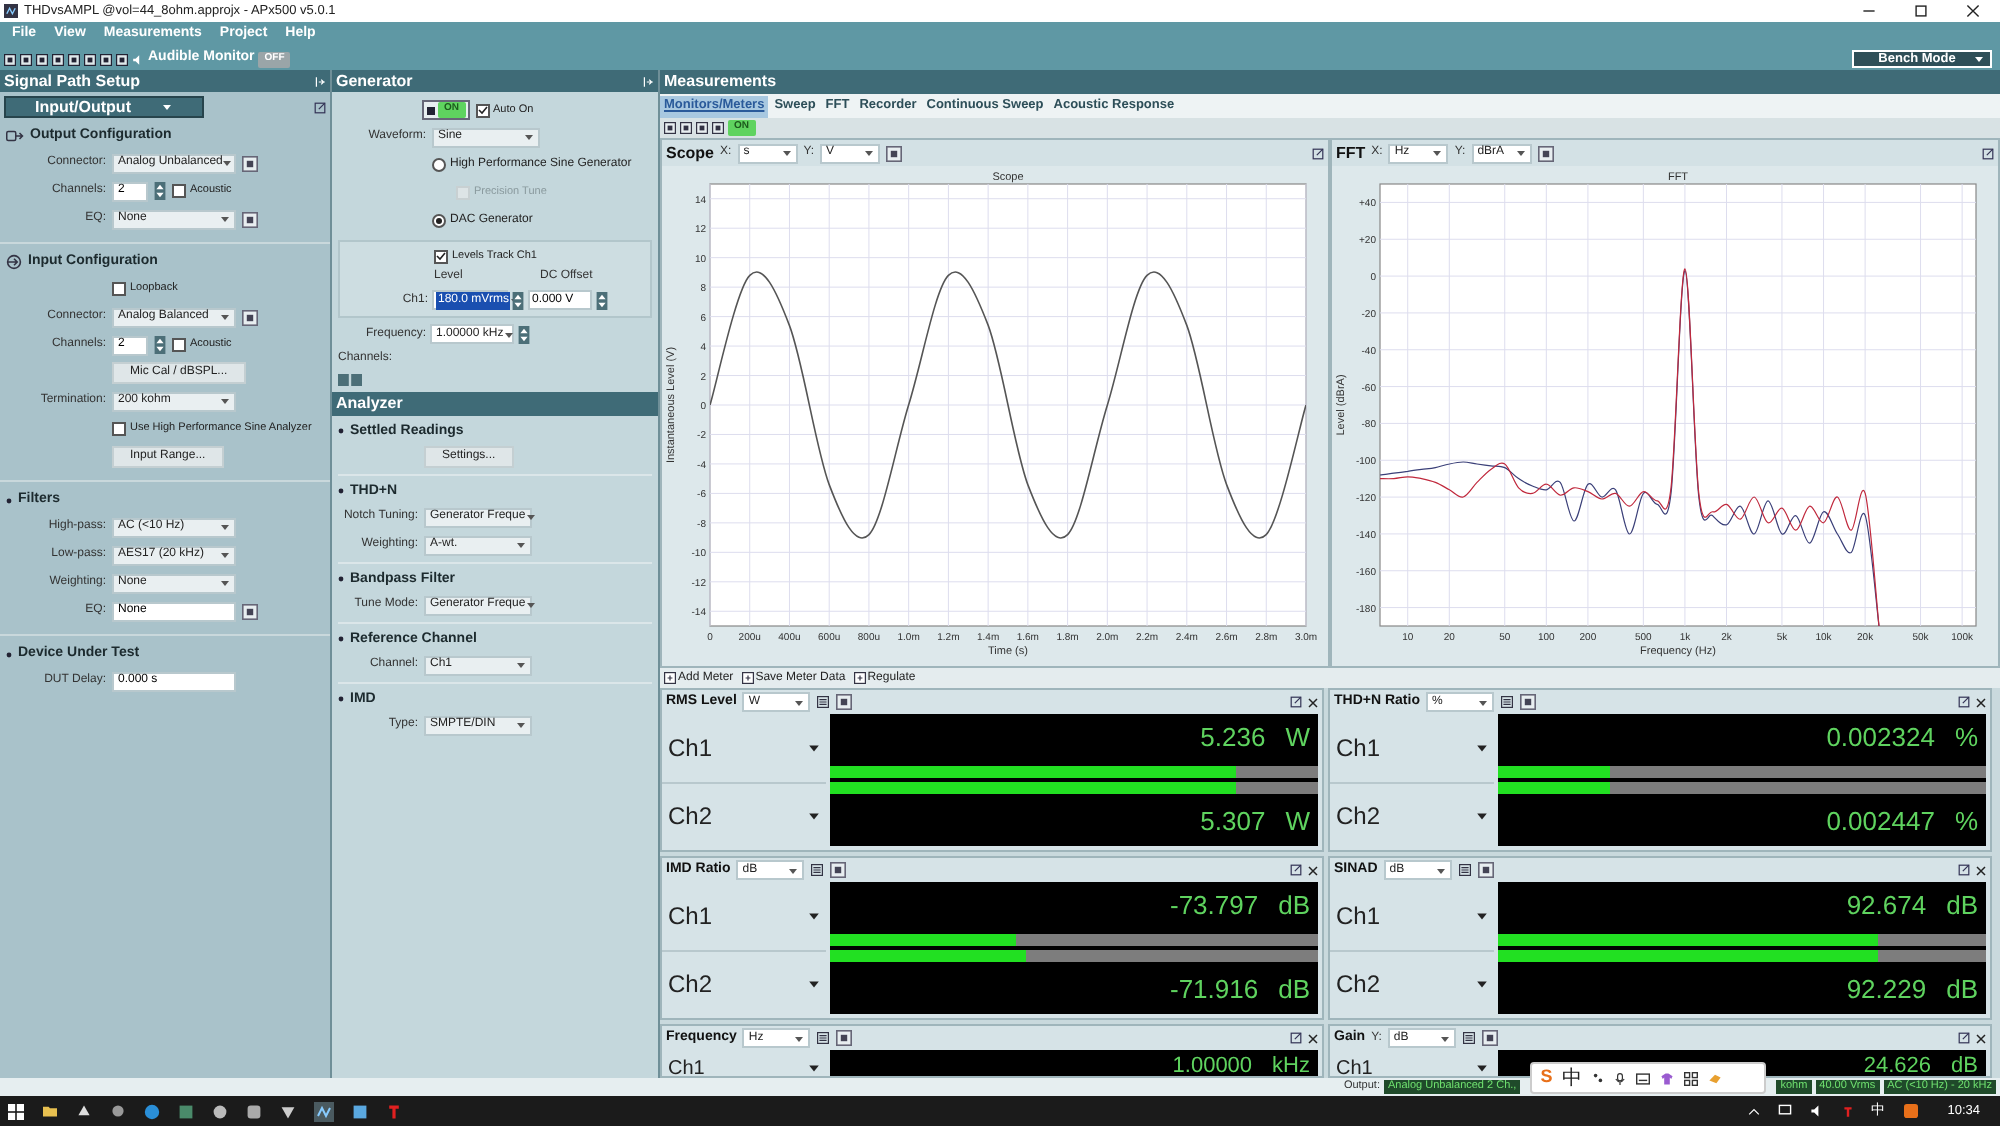 Image resolution: width=2000 pixels, height=1126 pixels. I want to click on folder-icon, so click(50, 1111).